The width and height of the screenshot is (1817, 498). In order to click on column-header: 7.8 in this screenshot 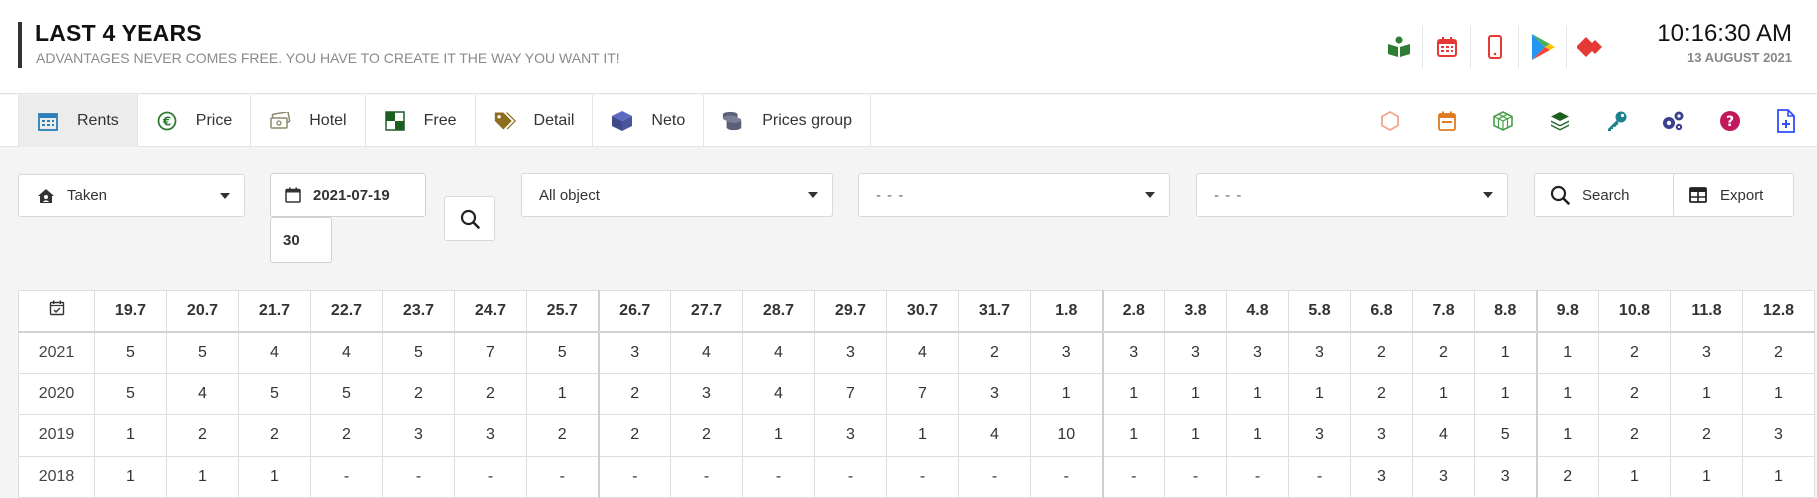, I will do `click(1443, 311)`.